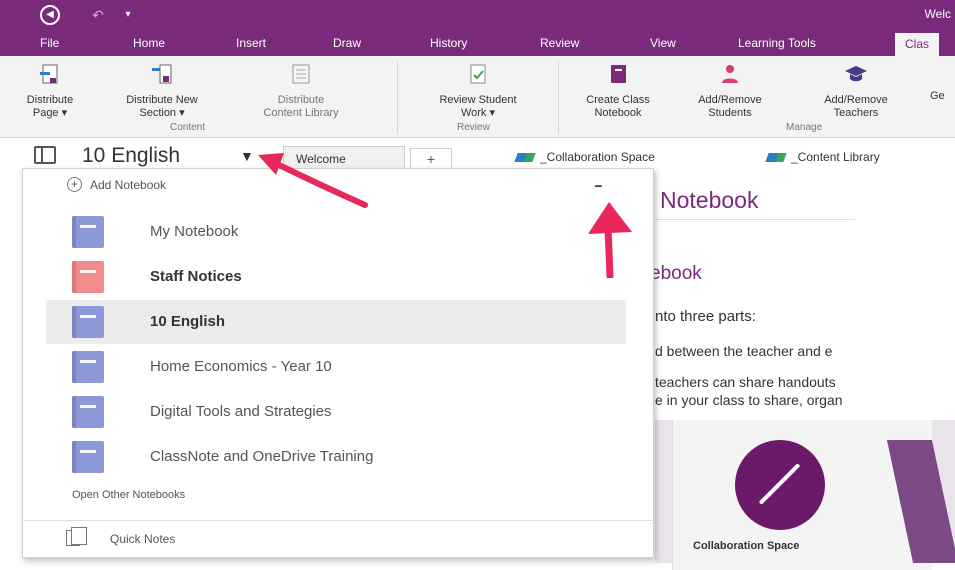  What do you see at coordinates (162, 91) in the screenshot?
I see `distribute-new-section-button: Distribute New Section ▾` at bounding box center [162, 91].